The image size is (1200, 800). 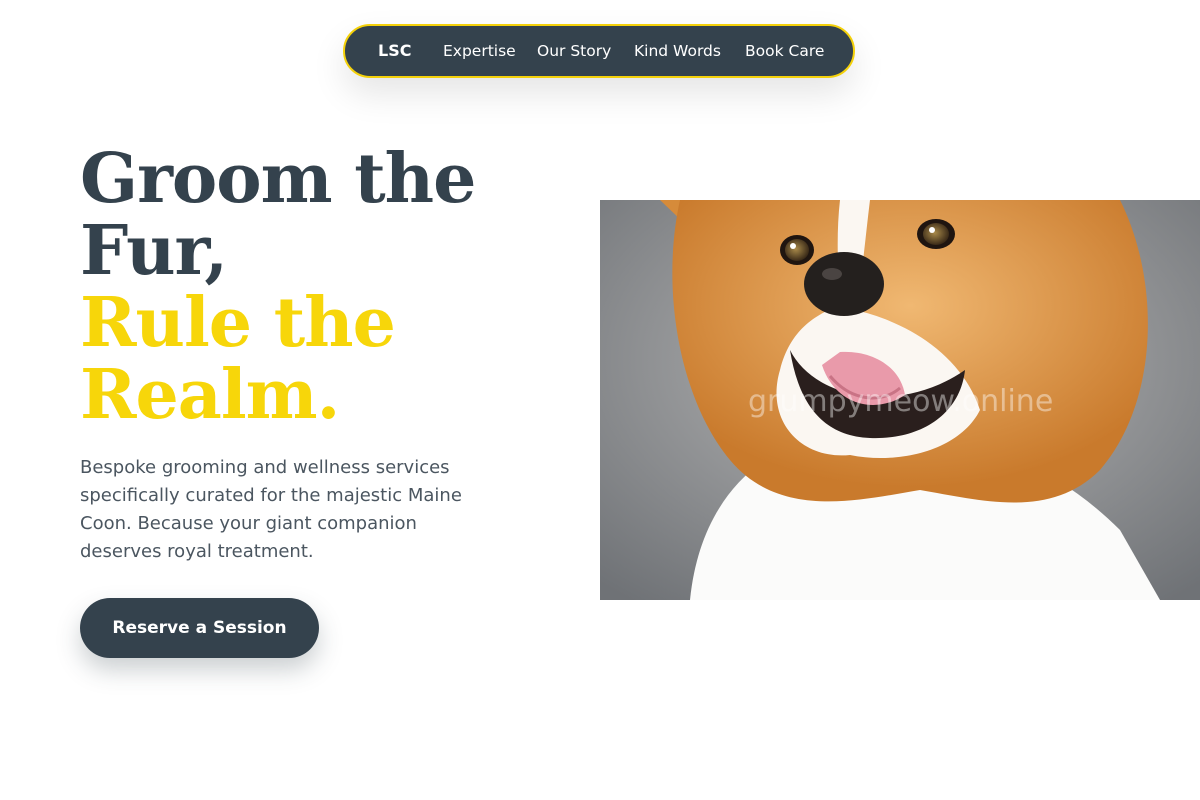 What do you see at coordinates (154, 251) in the screenshot?
I see `hero-title-line-2: Fur,` at bounding box center [154, 251].